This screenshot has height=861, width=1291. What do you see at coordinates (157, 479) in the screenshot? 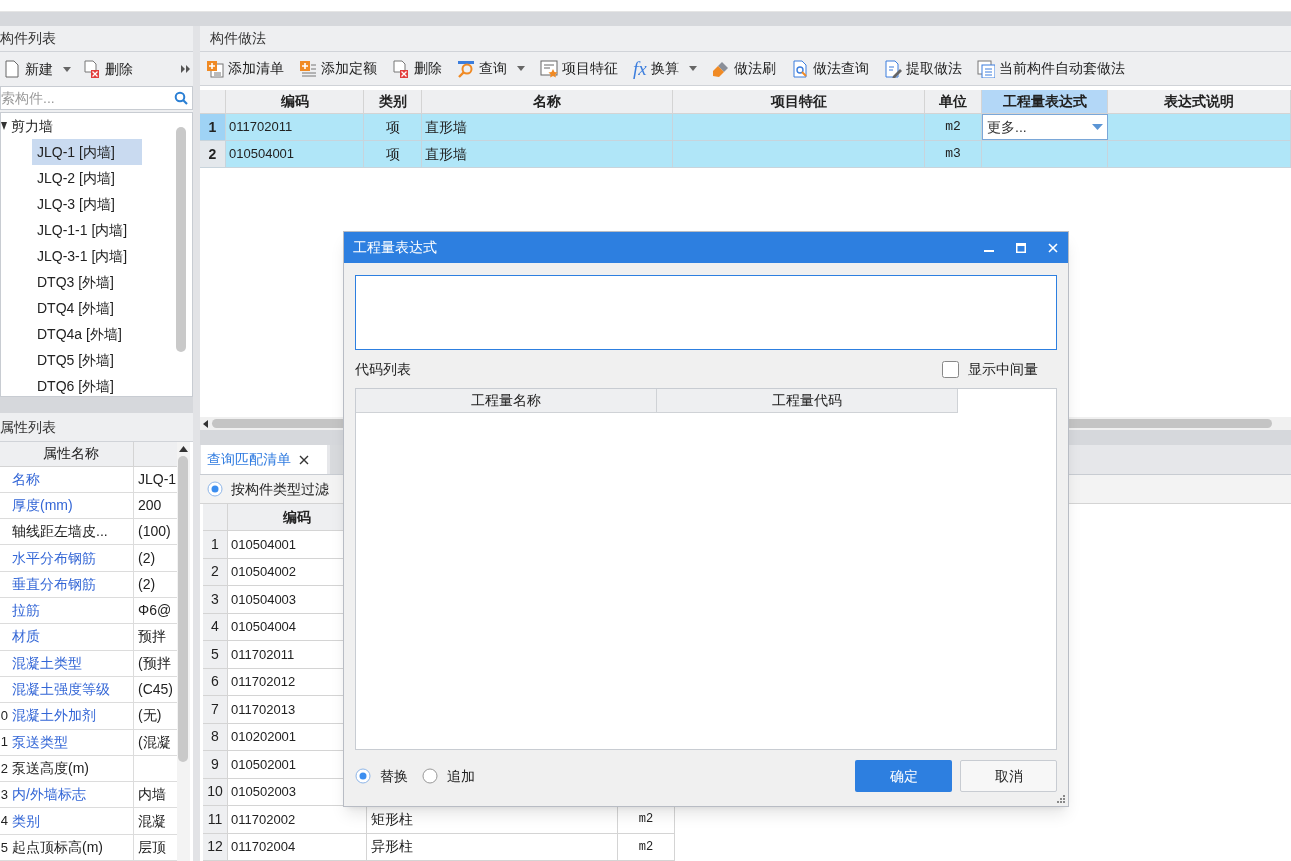
I see `property-value: JLQ-1` at bounding box center [157, 479].